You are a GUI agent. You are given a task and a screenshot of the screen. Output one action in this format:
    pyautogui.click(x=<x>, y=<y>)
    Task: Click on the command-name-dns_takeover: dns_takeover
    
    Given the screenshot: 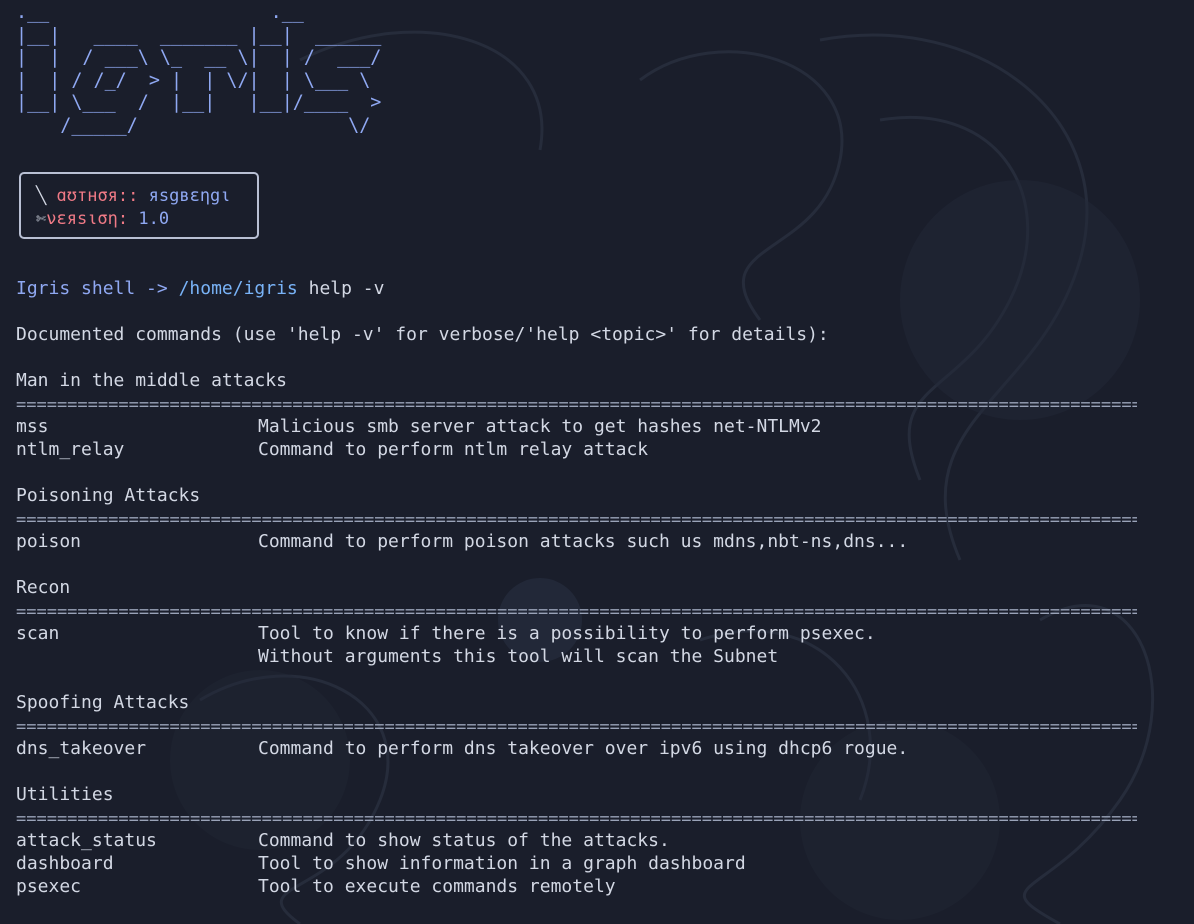 What is the action you would take?
    pyautogui.click(x=81, y=748)
    